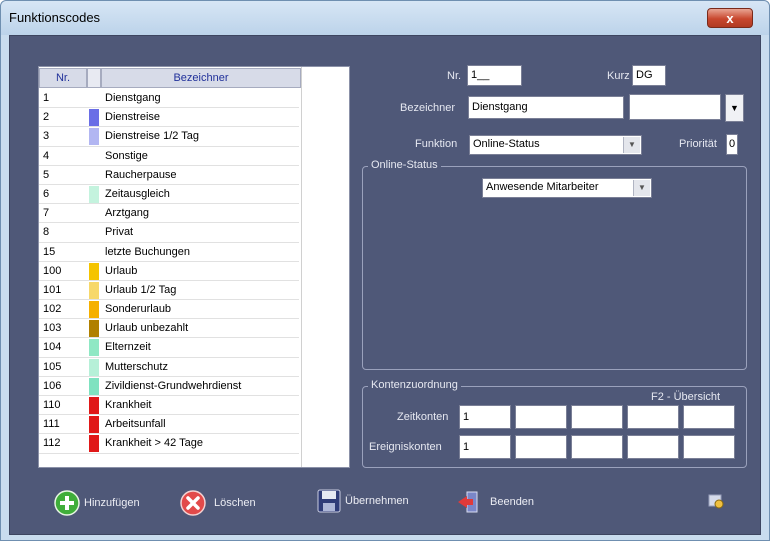 This screenshot has width=770, height=541. What do you see at coordinates (52, 443) in the screenshot?
I see `row-nr: 112` at bounding box center [52, 443].